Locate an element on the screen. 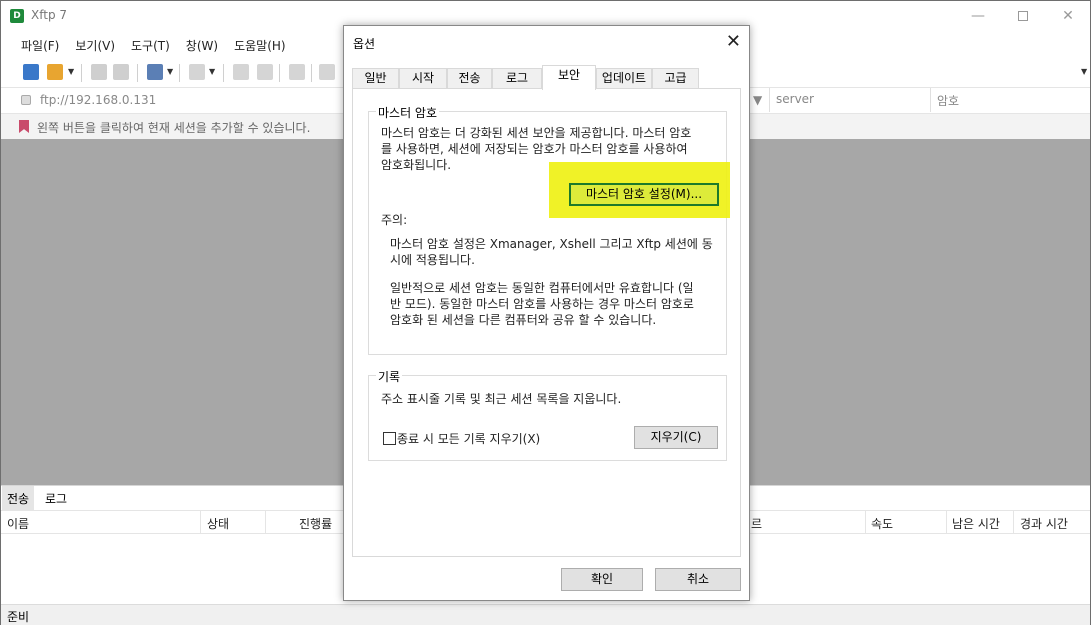 The width and height of the screenshot is (1091, 625). note2-line1: 일반적으로 세션 암호는 동일한 컴퓨터에서만 유효합니다 (일 is located at coordinates (542, 288).